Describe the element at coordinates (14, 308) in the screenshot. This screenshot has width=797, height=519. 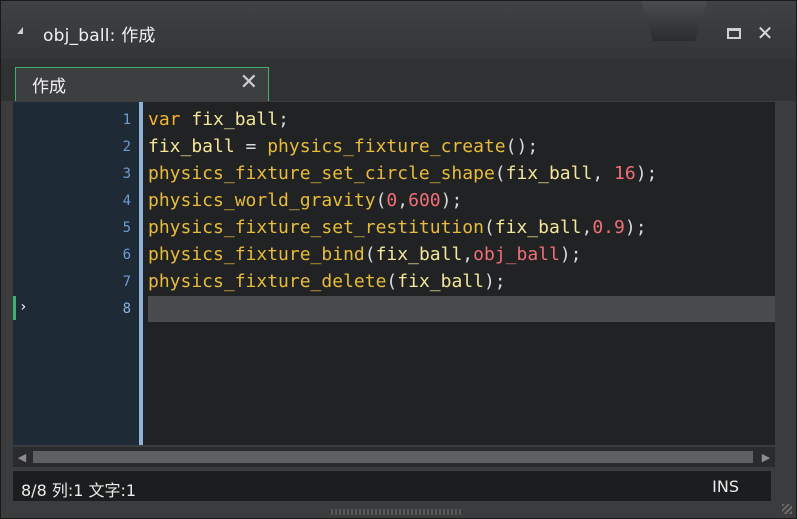
I see `current-line-marker` at that location.